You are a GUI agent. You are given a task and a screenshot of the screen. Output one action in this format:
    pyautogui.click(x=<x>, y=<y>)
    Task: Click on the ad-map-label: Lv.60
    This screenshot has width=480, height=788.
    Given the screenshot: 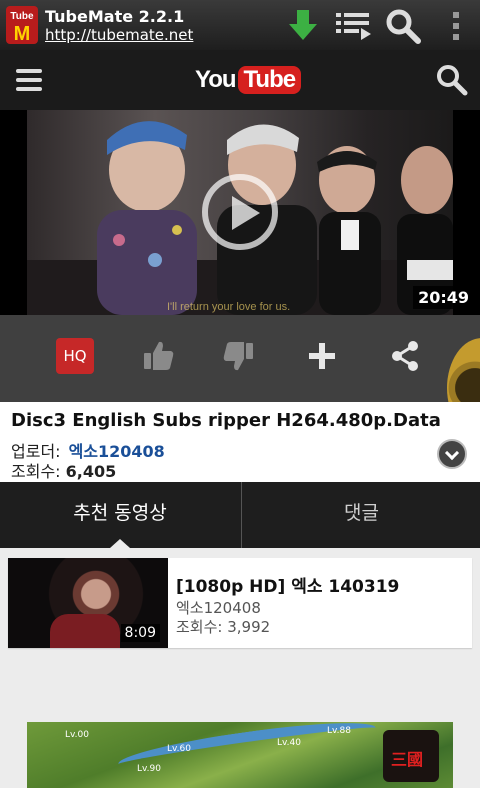 What is the action you would take?
    pyautogui.click(x=179, y=749)
    